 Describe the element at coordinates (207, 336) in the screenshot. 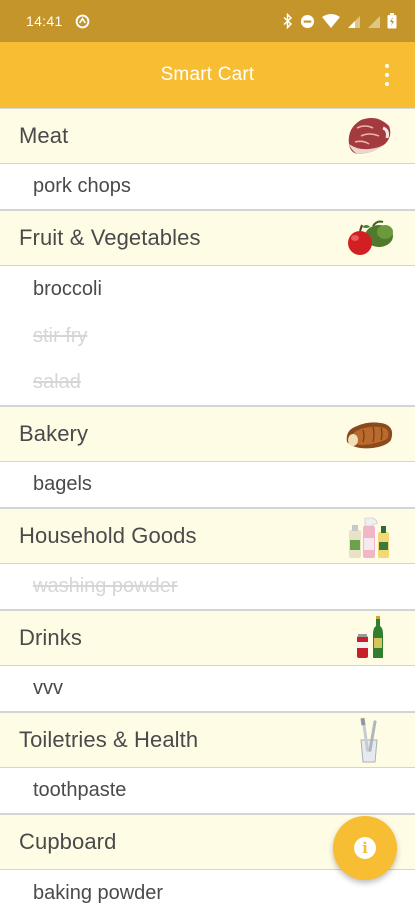

I see `list-item-checked: stir fry` at that location.